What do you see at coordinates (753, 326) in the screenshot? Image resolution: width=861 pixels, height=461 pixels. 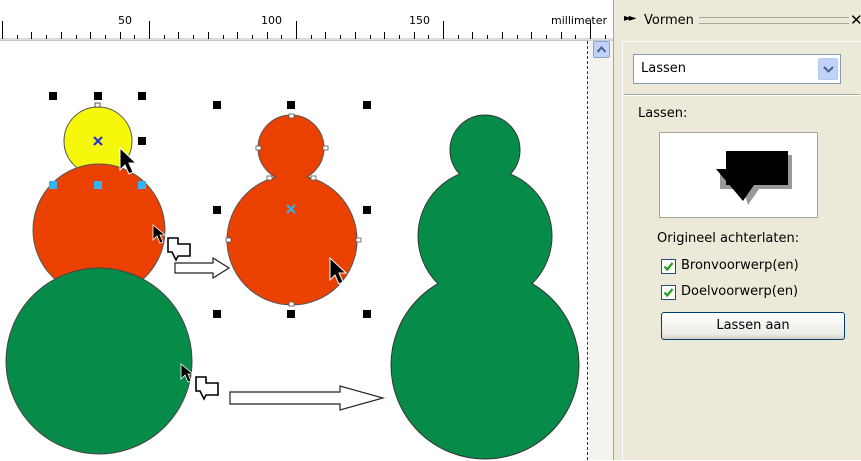 I see `weld-to-button: Lassen aan` at bounding box center [753, 326].